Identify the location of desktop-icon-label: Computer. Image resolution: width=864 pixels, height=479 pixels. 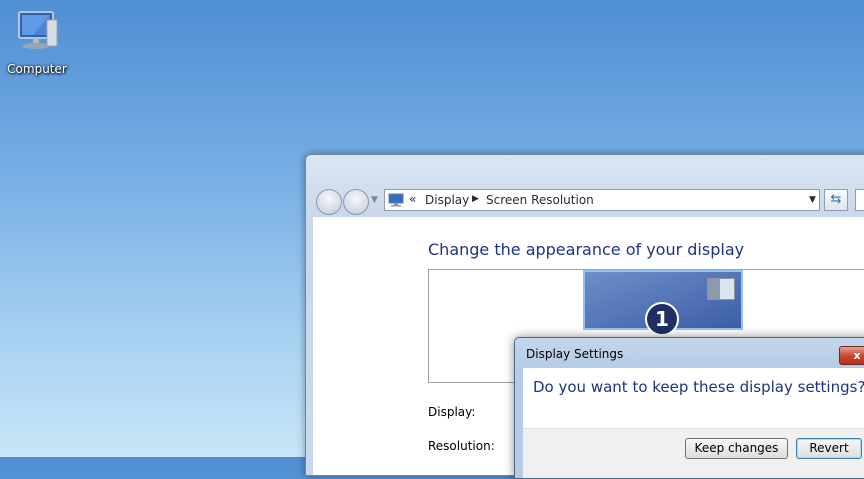
(37, 69).